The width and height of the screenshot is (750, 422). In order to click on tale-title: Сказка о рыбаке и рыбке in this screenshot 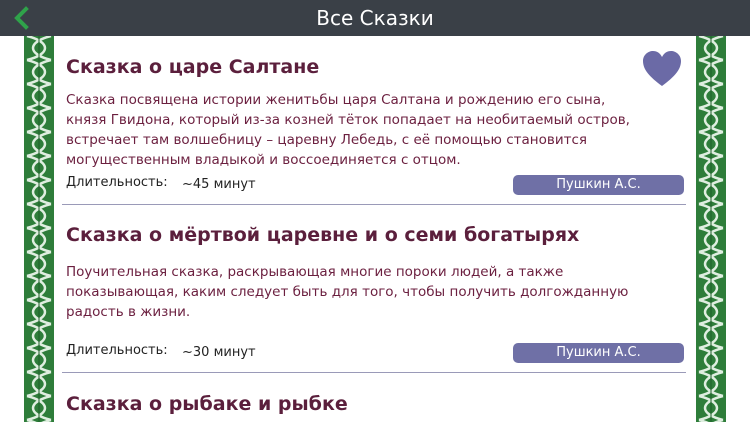, I will do `click(207, 404)`.